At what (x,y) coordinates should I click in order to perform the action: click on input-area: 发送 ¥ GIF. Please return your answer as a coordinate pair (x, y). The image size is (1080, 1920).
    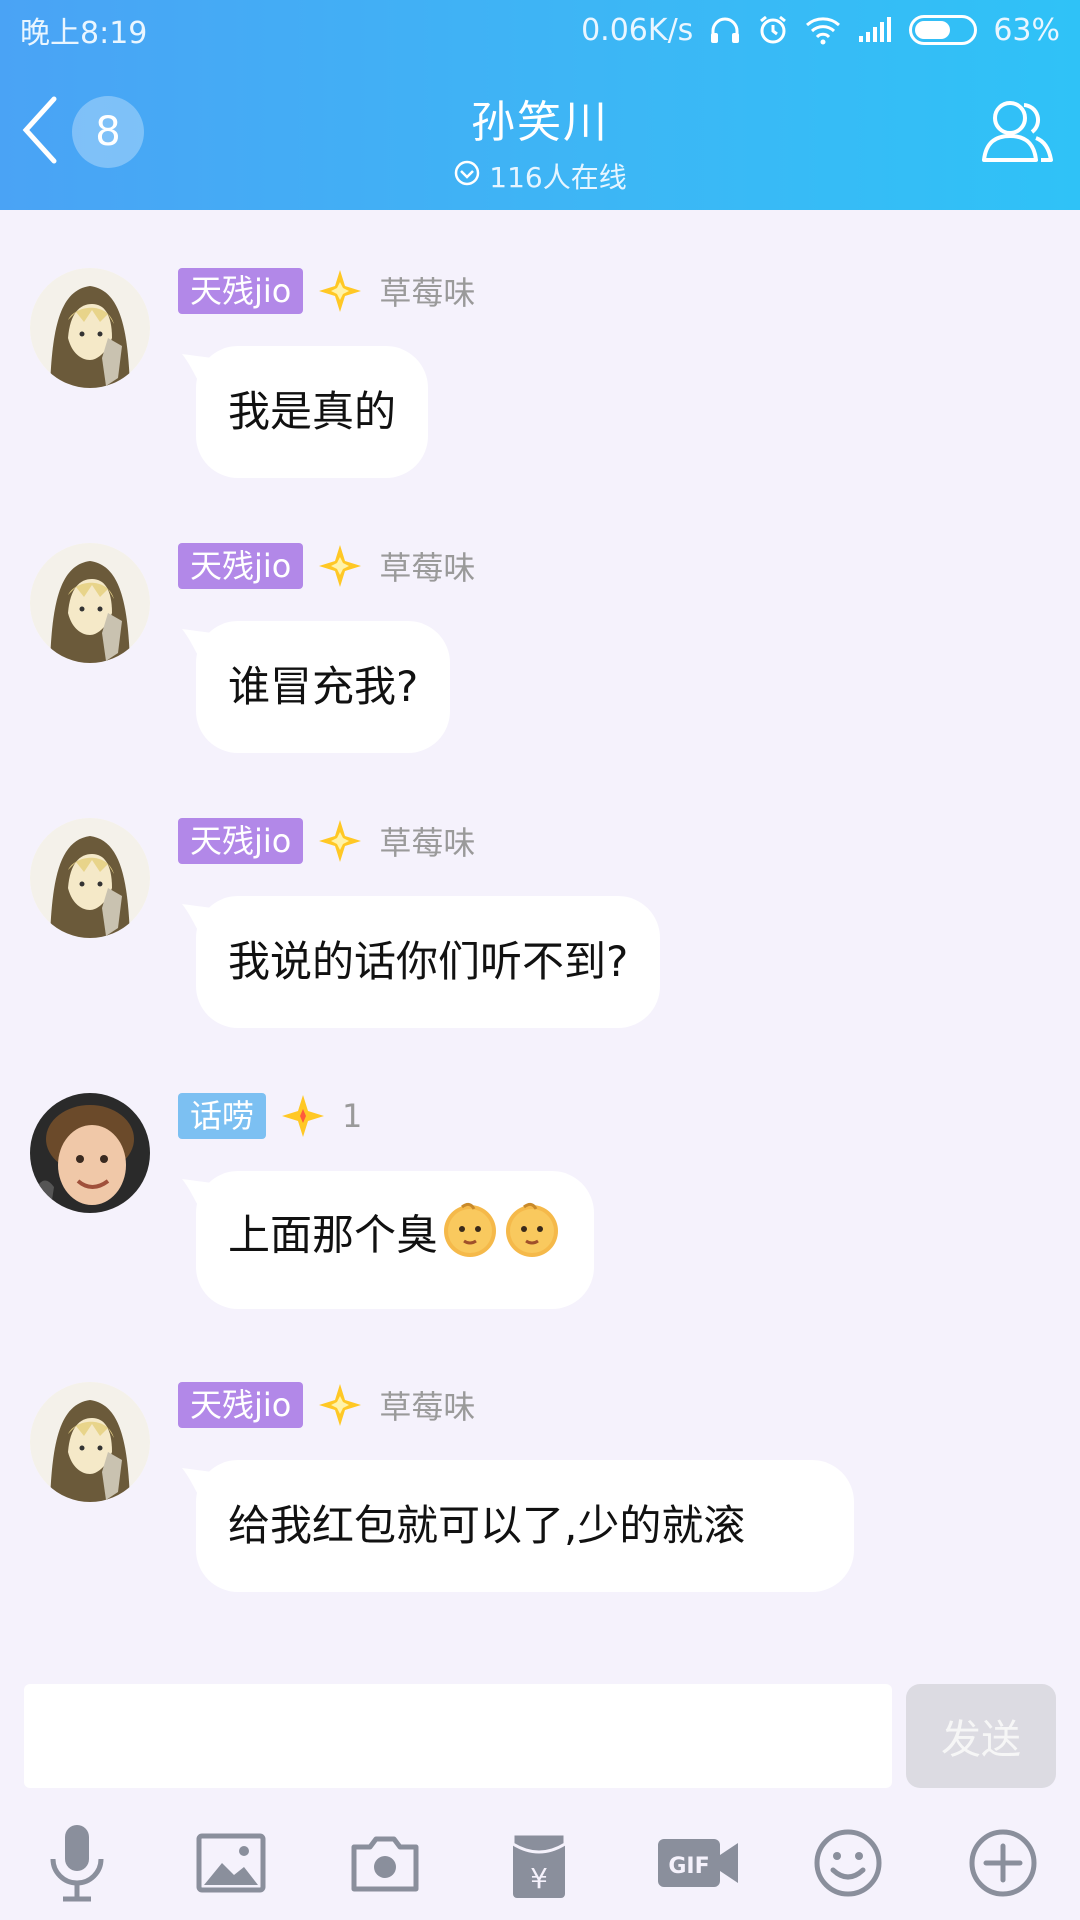
    Looking at the image, I should click on (540, 1800).